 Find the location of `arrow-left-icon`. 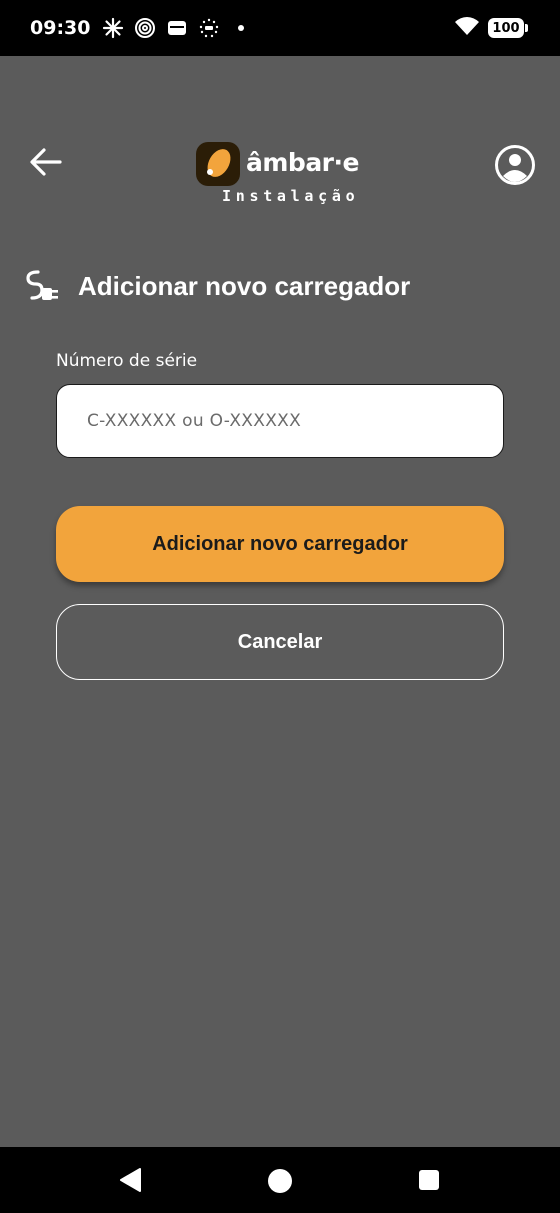

arrow-left-icon is located at coordinates (46, 162).